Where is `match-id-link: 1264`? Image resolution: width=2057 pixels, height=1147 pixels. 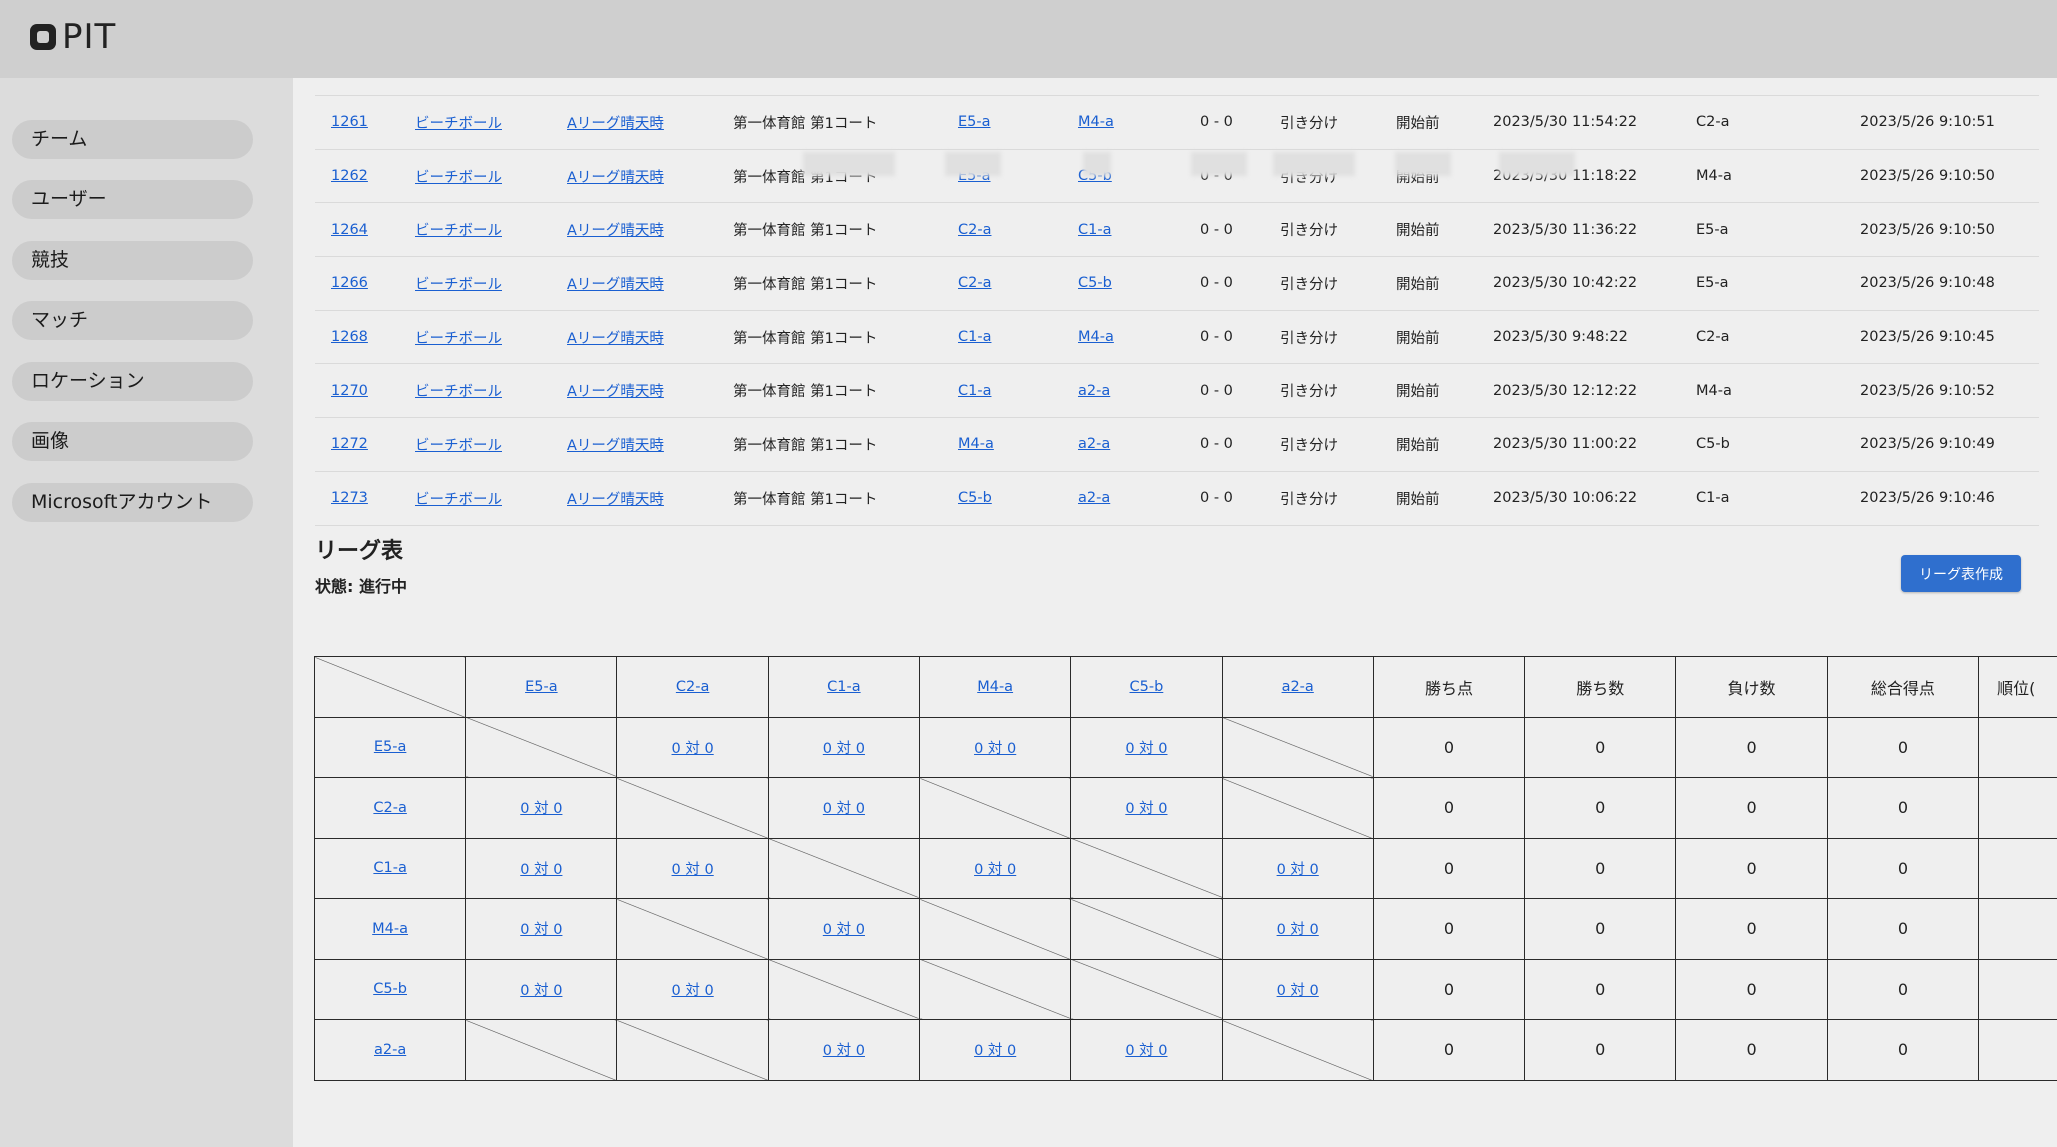
match-id-link: 1264 is located at coordinates (349, 230).